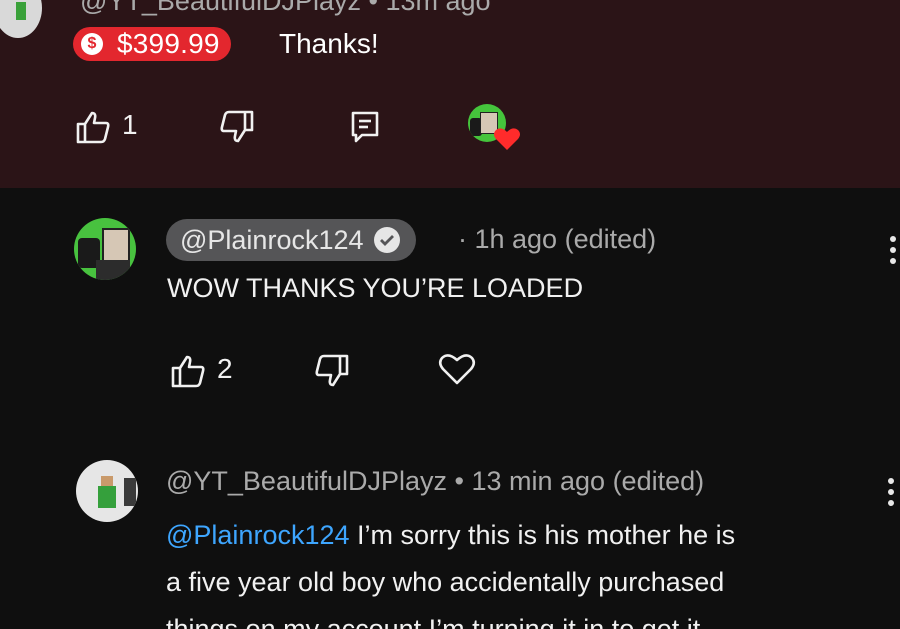 The image size is (900, 629). Describe the element at coordinates (375, 288) in the screenshot. I see `comment-text: WOW THANKS YOU’RE LOADED` at that location.